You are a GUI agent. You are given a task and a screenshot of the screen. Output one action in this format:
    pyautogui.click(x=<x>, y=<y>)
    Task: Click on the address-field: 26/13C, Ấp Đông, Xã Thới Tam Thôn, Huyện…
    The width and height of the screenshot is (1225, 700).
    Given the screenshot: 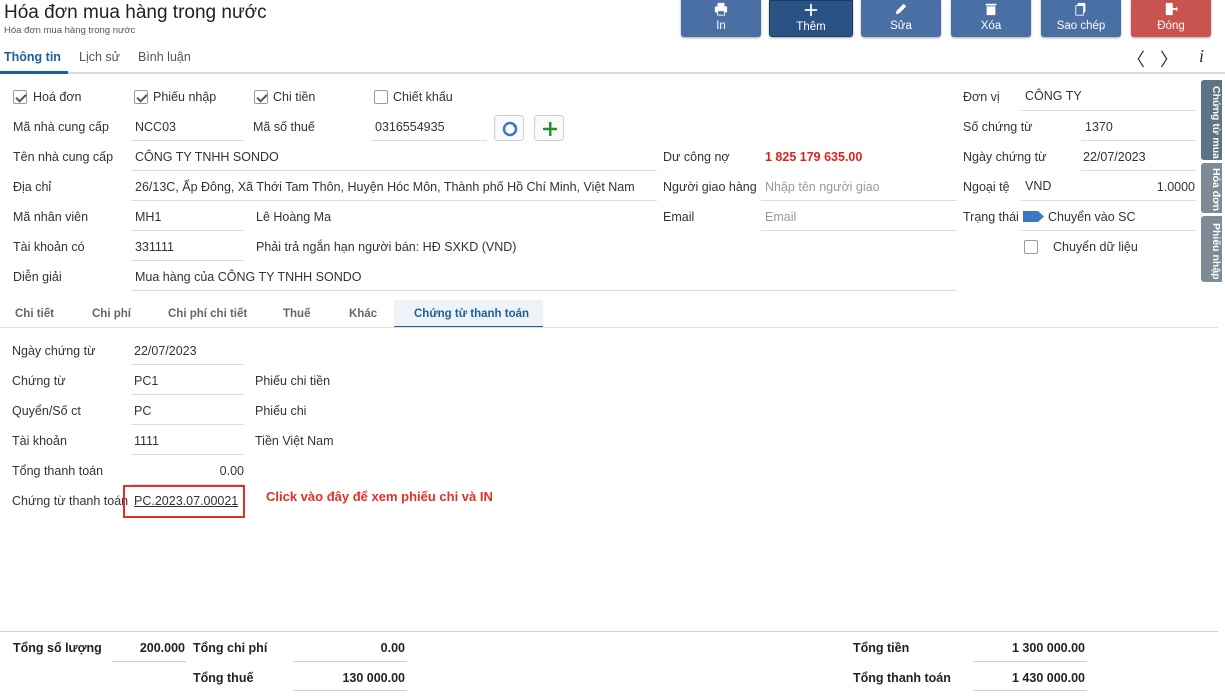 What is the action you would take?
    pyautogui.click(x=385, y=187)
    